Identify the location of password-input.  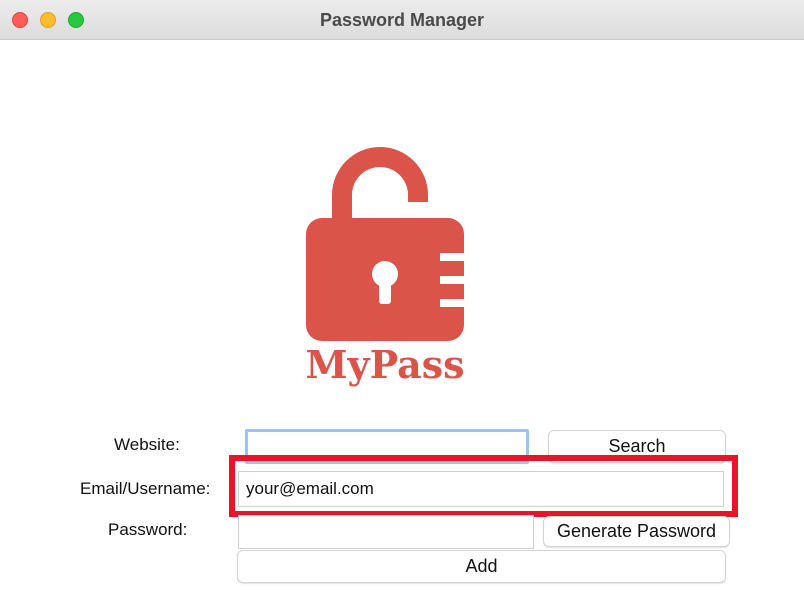
(386, 532).